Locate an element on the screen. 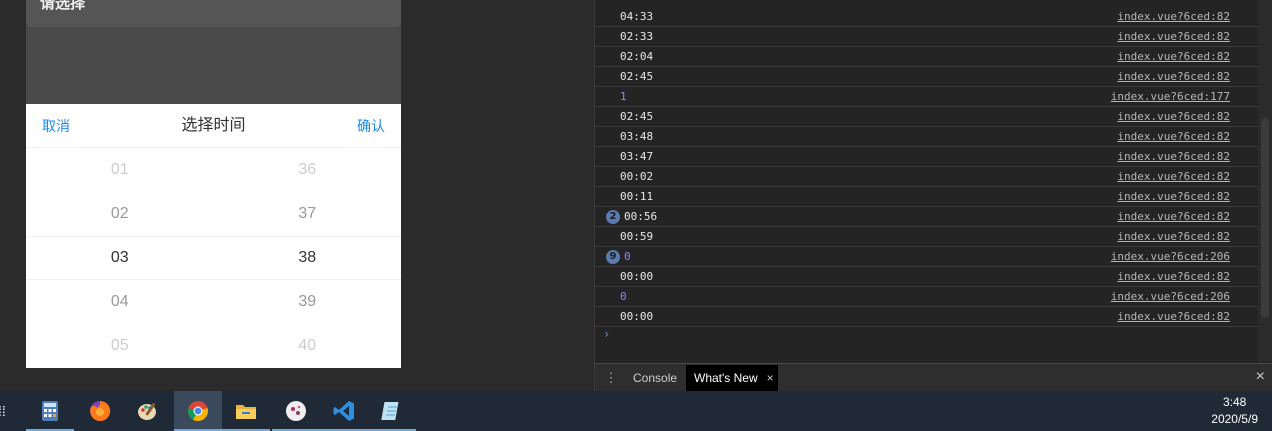  app-icon is located at coordinates (296, 411).